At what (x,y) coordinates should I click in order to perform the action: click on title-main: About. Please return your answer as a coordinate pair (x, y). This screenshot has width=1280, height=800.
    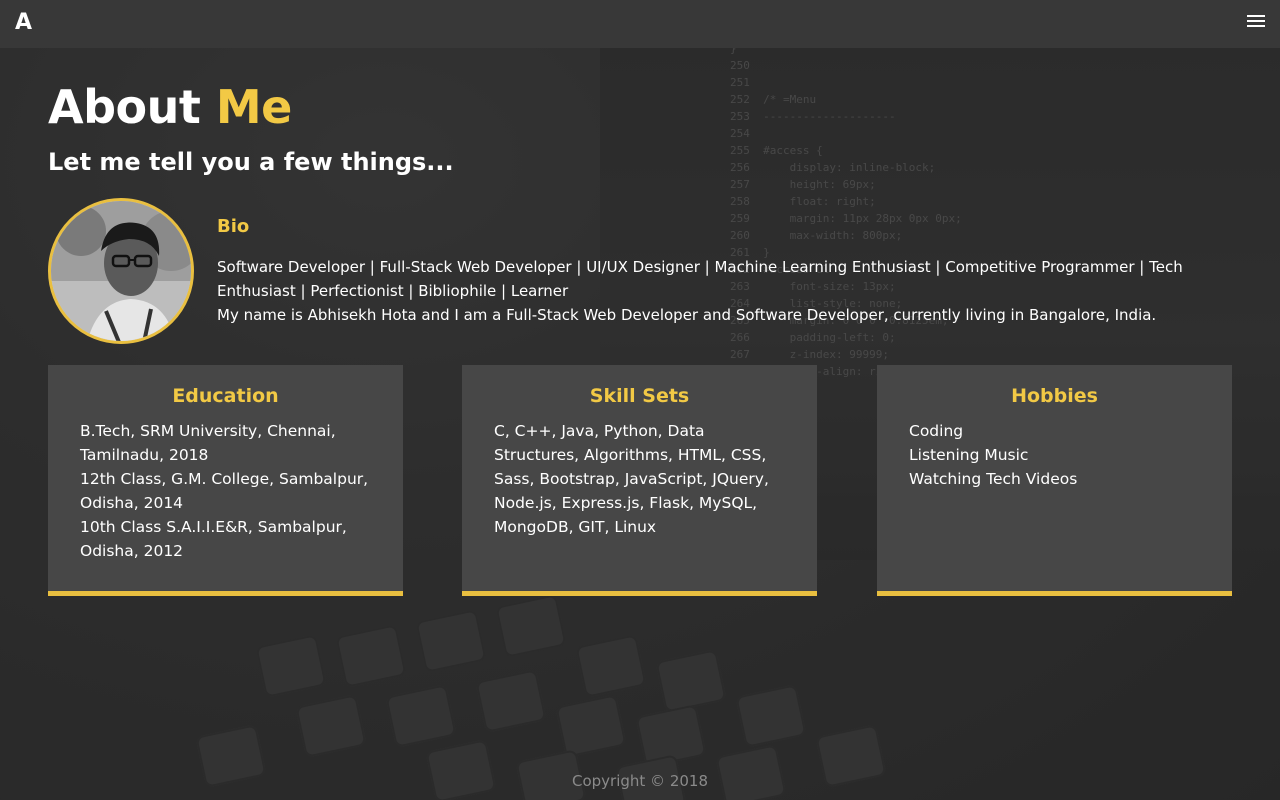
    Looking at the image, I should click on (124, 107).